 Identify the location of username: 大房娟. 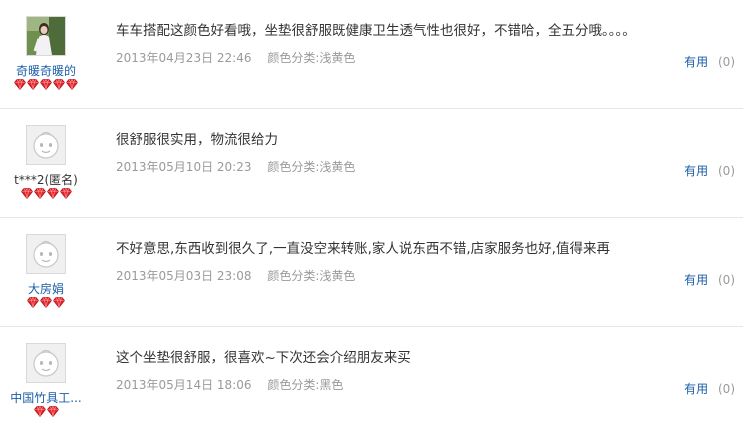
(46, 289).